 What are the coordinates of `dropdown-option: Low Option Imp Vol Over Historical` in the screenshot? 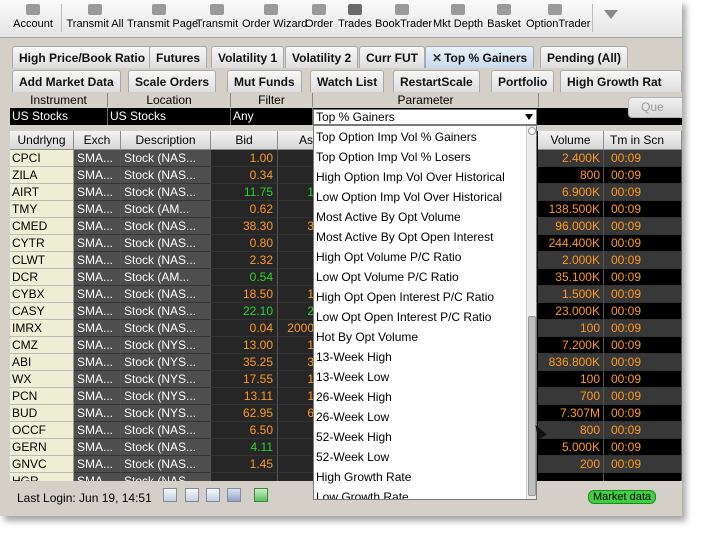 It's located at (421, 197).